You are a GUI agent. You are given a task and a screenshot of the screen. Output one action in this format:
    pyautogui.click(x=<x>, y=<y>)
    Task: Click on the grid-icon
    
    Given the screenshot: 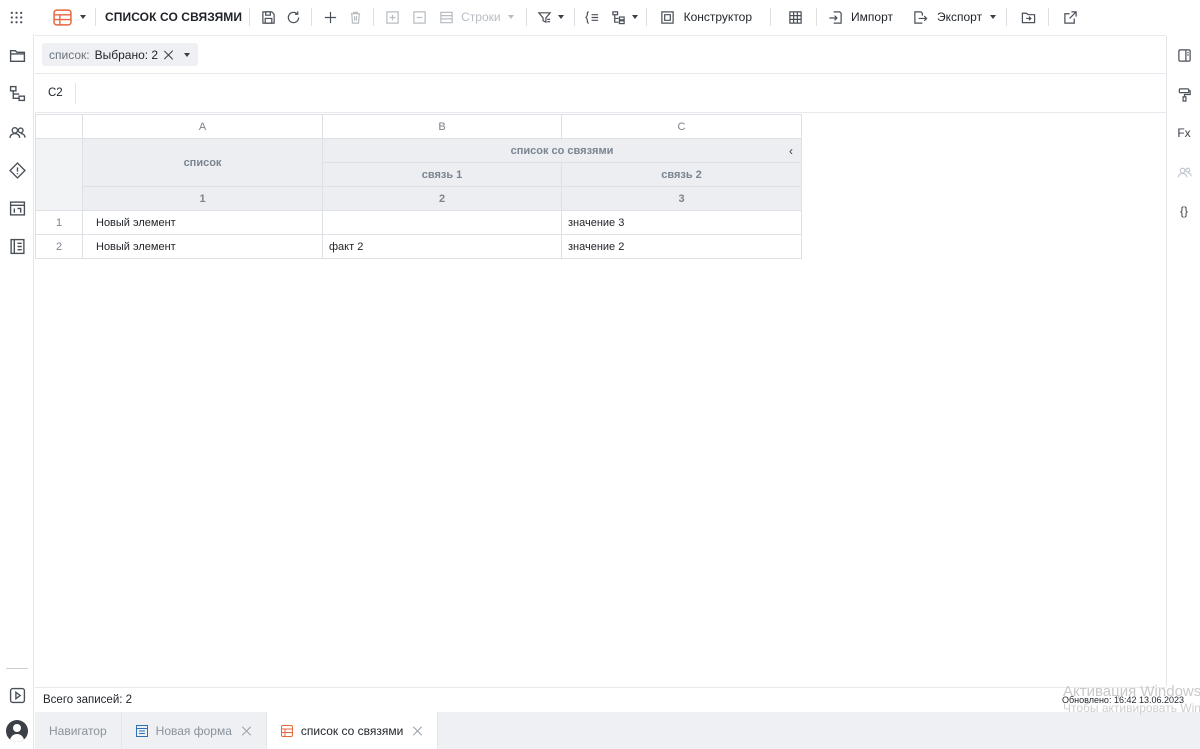 What is the action you would take?
    pyautogui.click(x=795, y=17)
    